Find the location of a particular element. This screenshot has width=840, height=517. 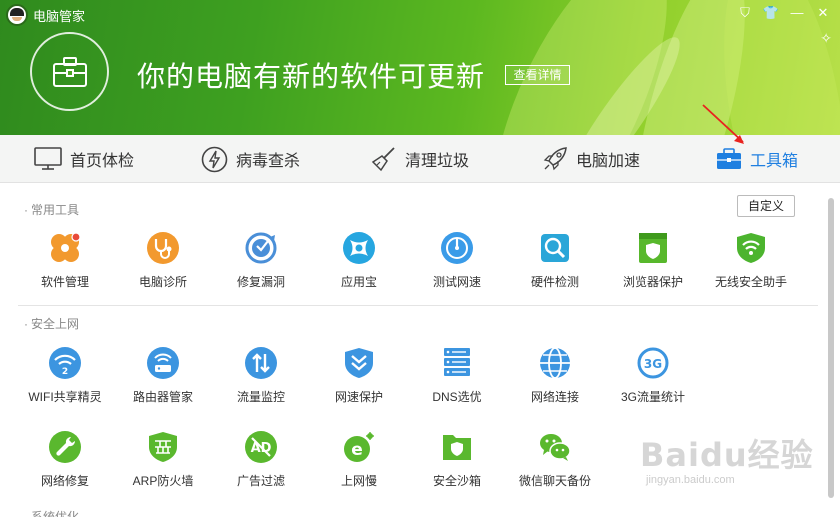

tab-label: 工具箱 is located at coordinates (774, 161).